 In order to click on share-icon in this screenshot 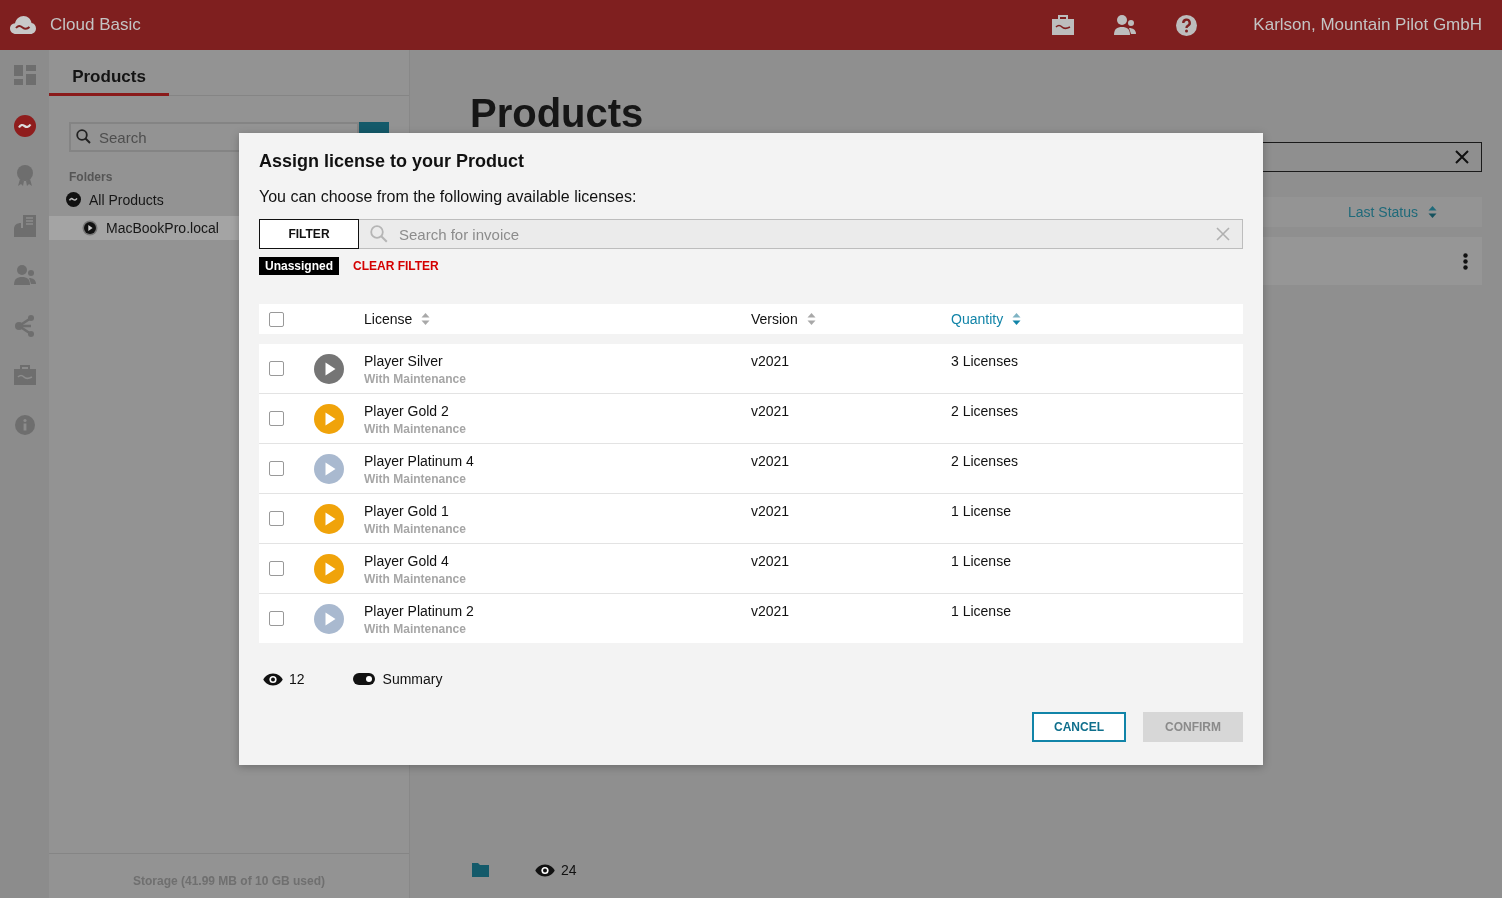, I will do `click(24, 326)`.